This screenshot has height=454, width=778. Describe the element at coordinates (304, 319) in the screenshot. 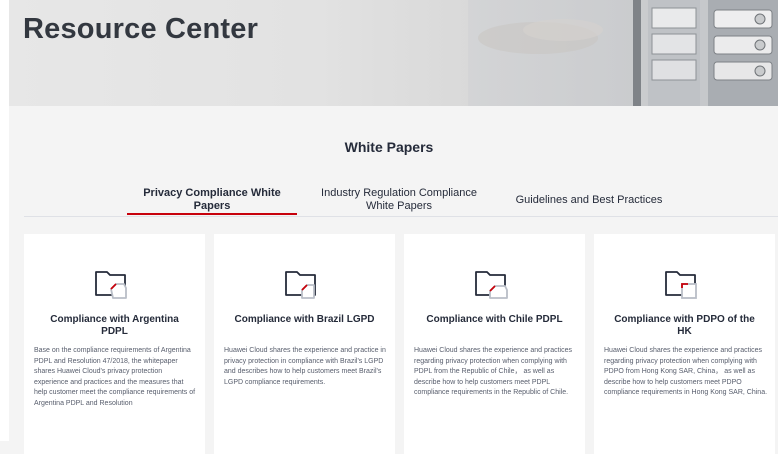

I see `card-title: Compliance with Brazil LGPD` at that location.